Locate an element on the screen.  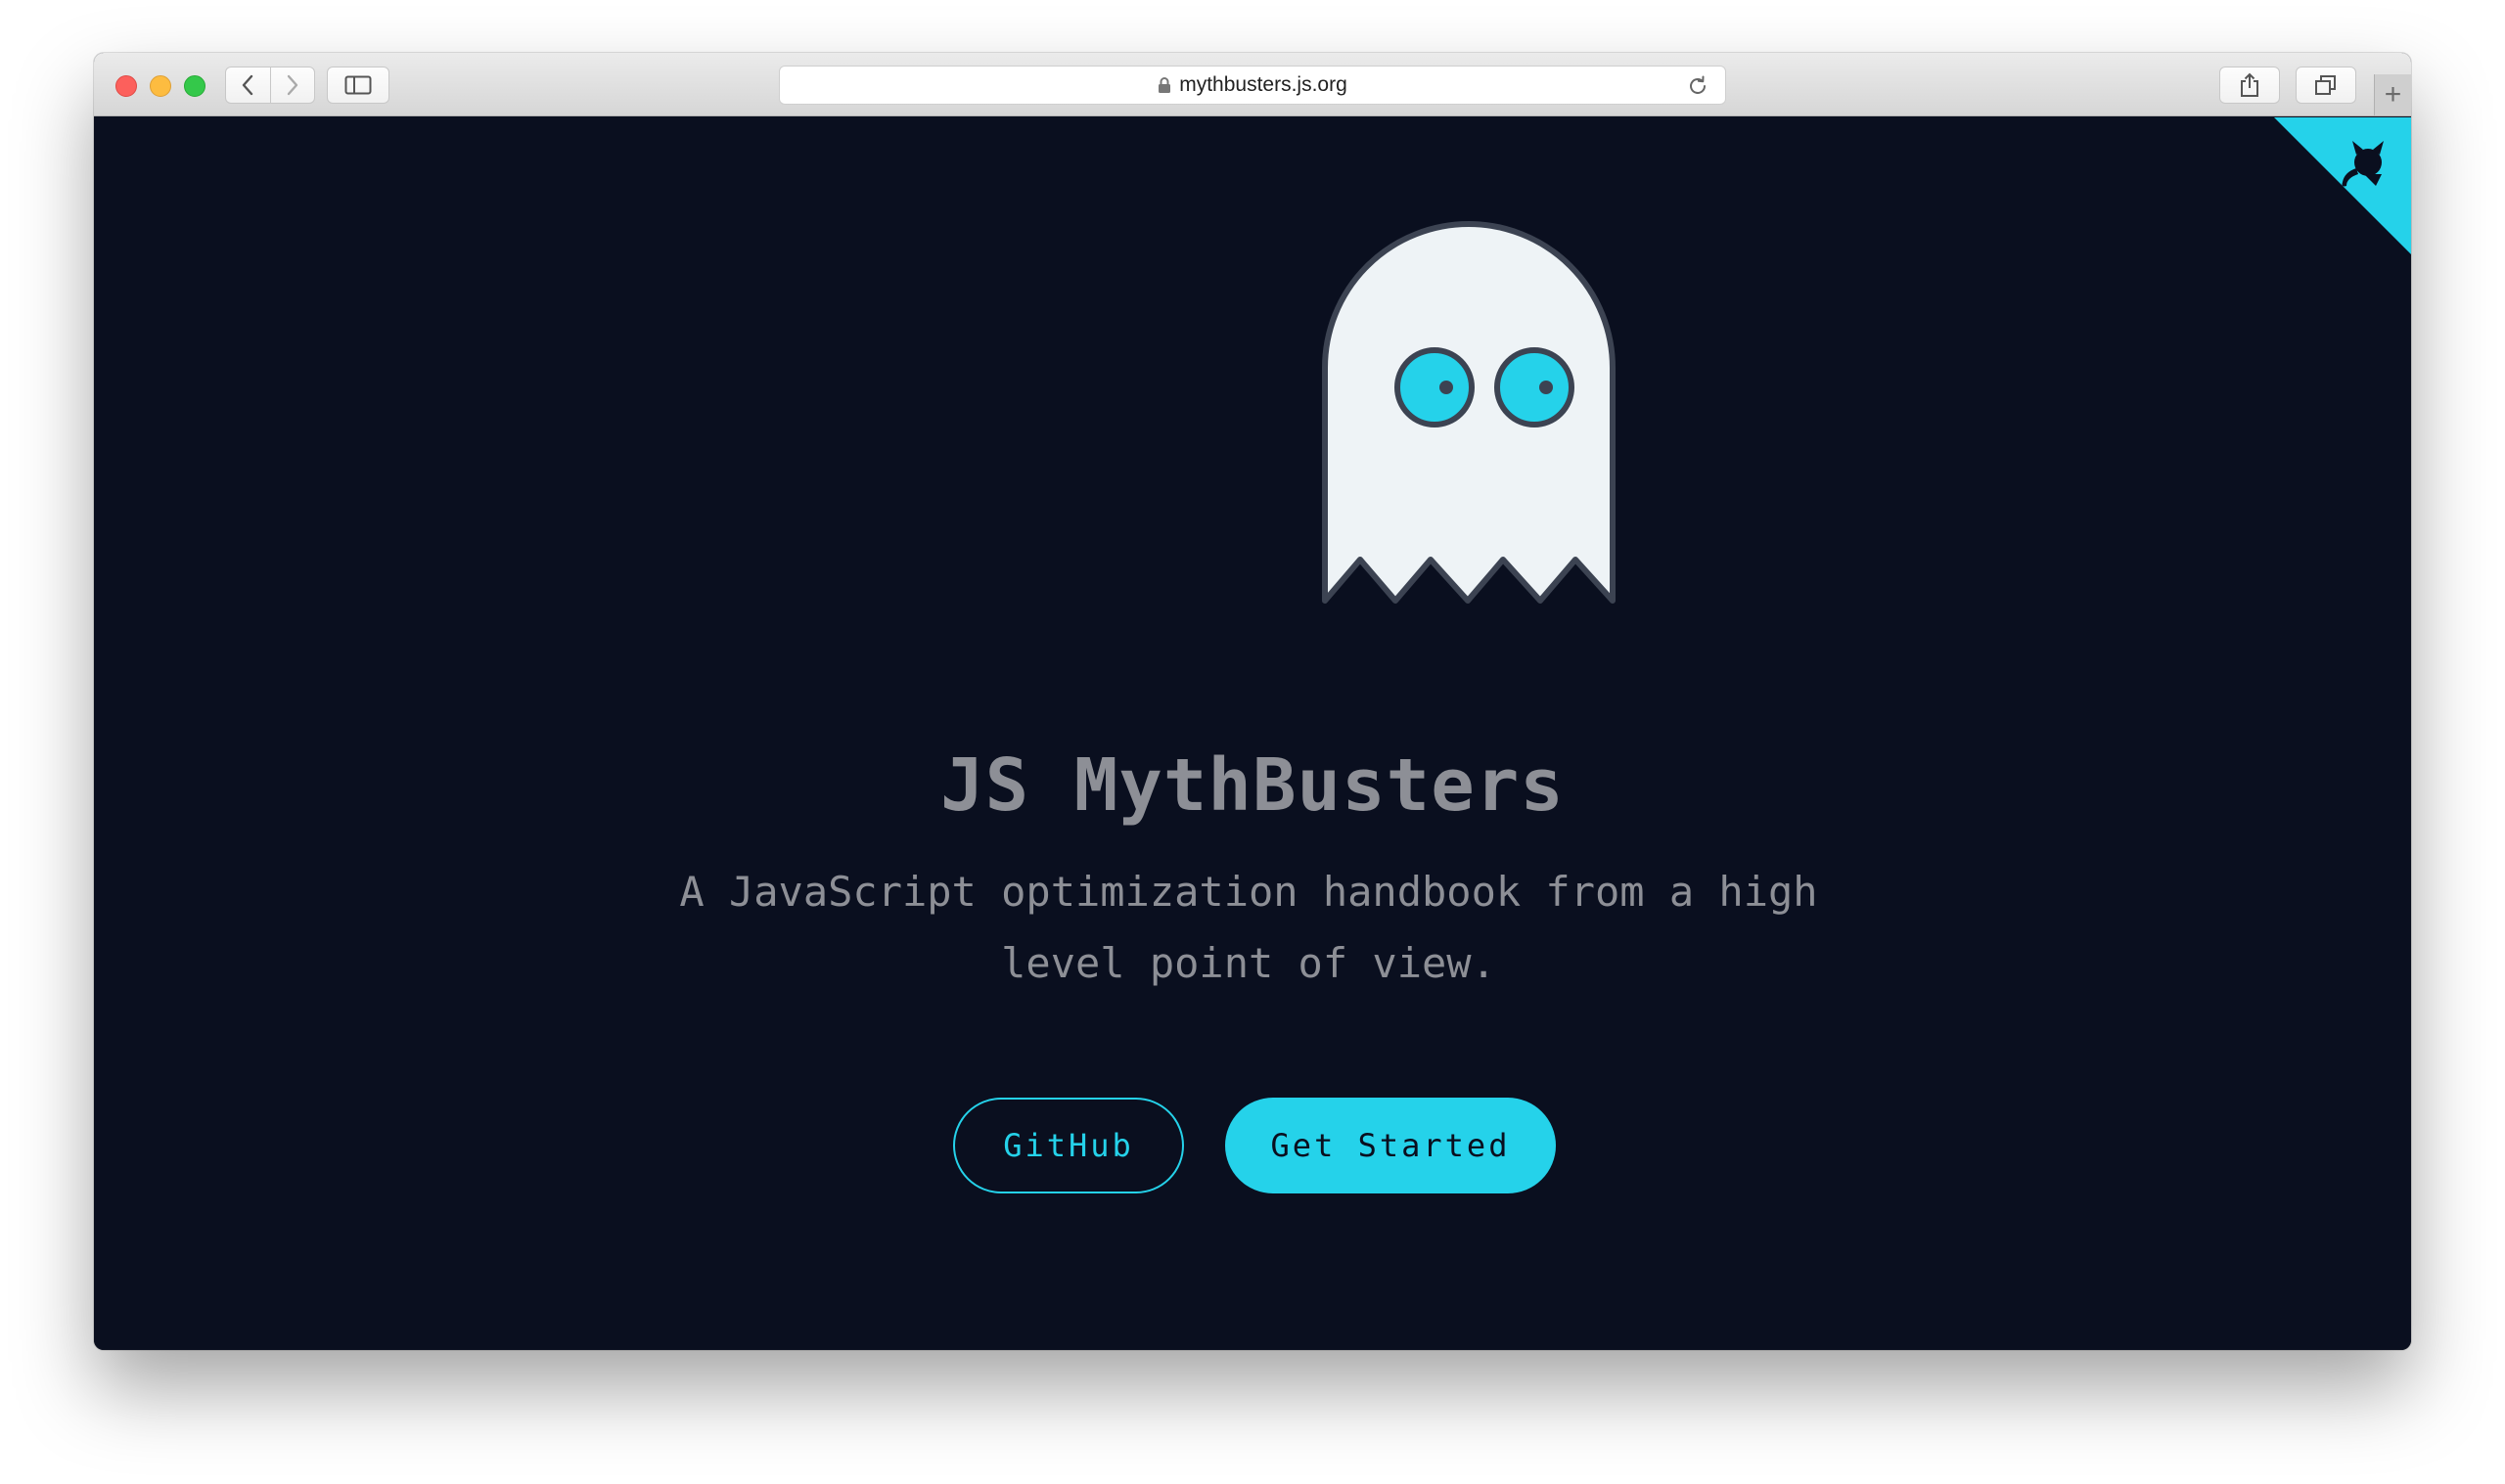
tab-overview-button is located at coordinates (2326, 85).